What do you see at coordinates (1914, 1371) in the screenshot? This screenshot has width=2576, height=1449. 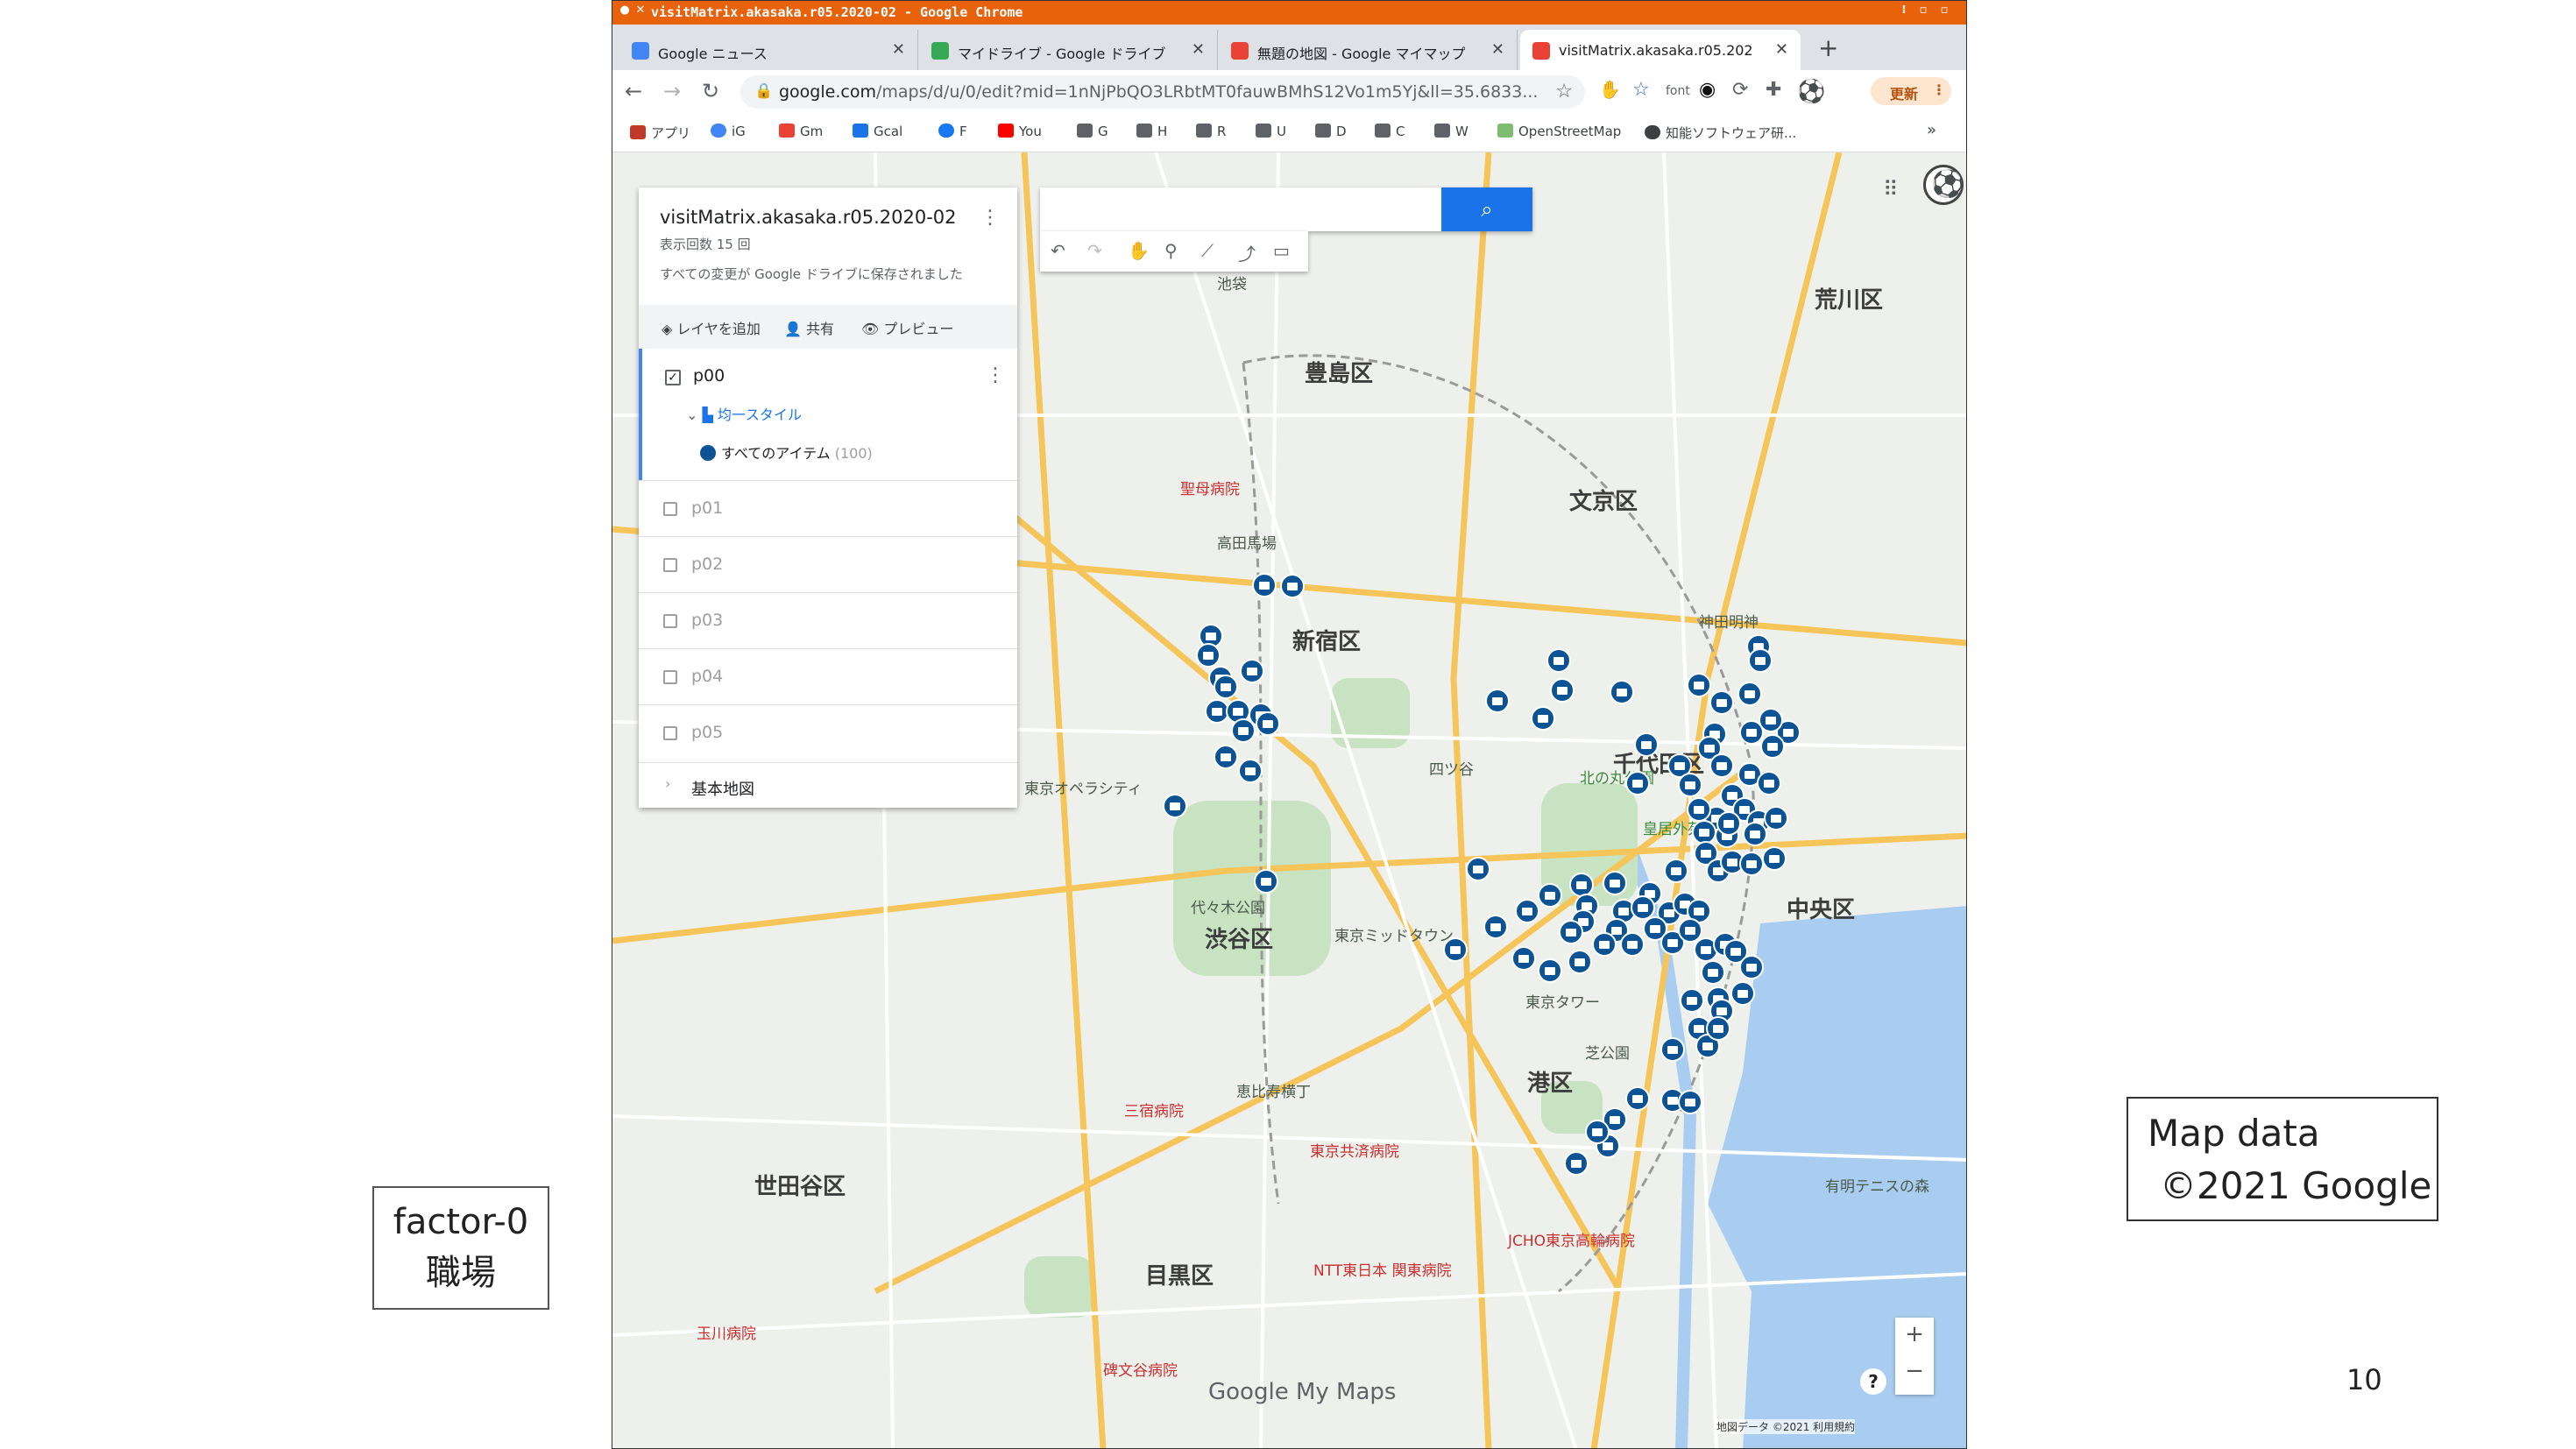 I see `zoom-out-icon: −` at bounding box center [1914, 1371].